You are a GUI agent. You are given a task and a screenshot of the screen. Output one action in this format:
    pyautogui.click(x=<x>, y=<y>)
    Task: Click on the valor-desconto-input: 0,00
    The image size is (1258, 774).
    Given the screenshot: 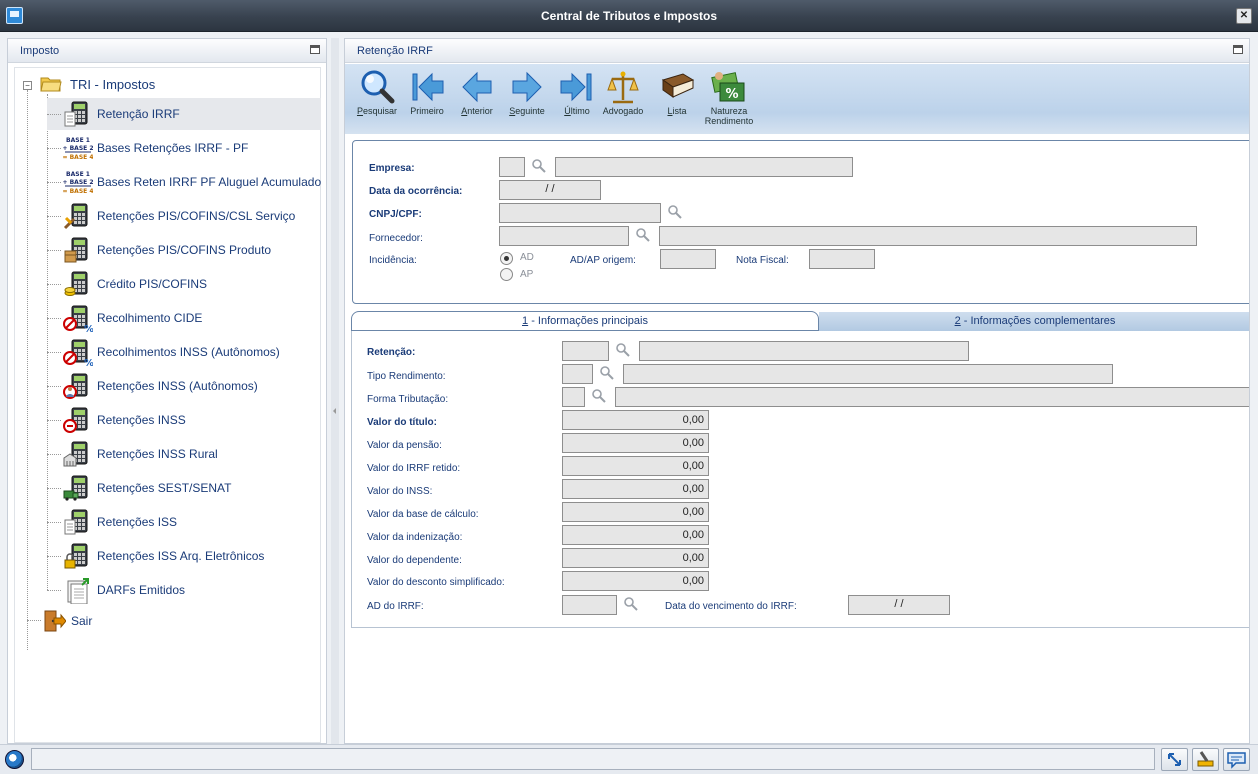 What is the action you would take?
    pyautogui.click(x=635, y=581)
    